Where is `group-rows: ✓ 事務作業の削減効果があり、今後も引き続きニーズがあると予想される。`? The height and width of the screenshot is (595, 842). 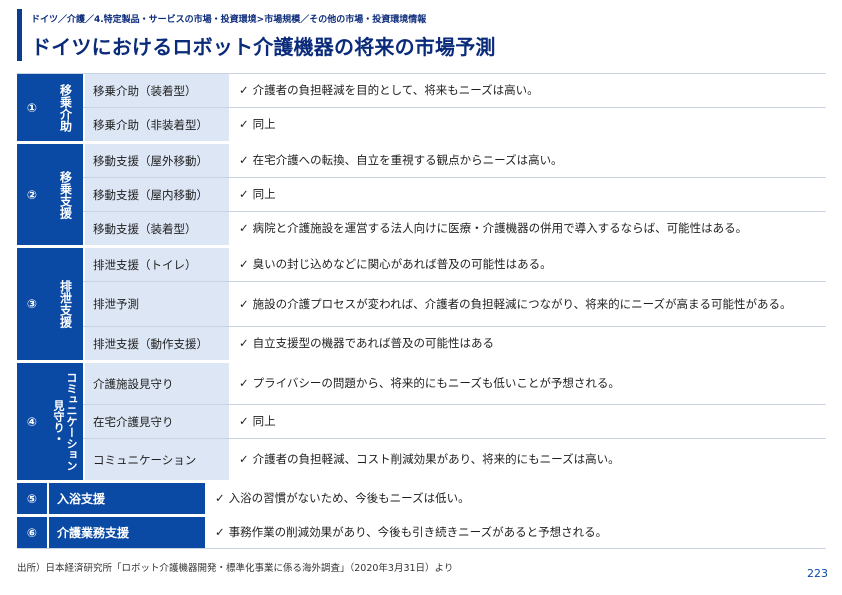
group-rows: ✓ 事務作業の削減効果があり、今後も引き続きニーズがあると予想される。 is located at coordinates (515, 532).